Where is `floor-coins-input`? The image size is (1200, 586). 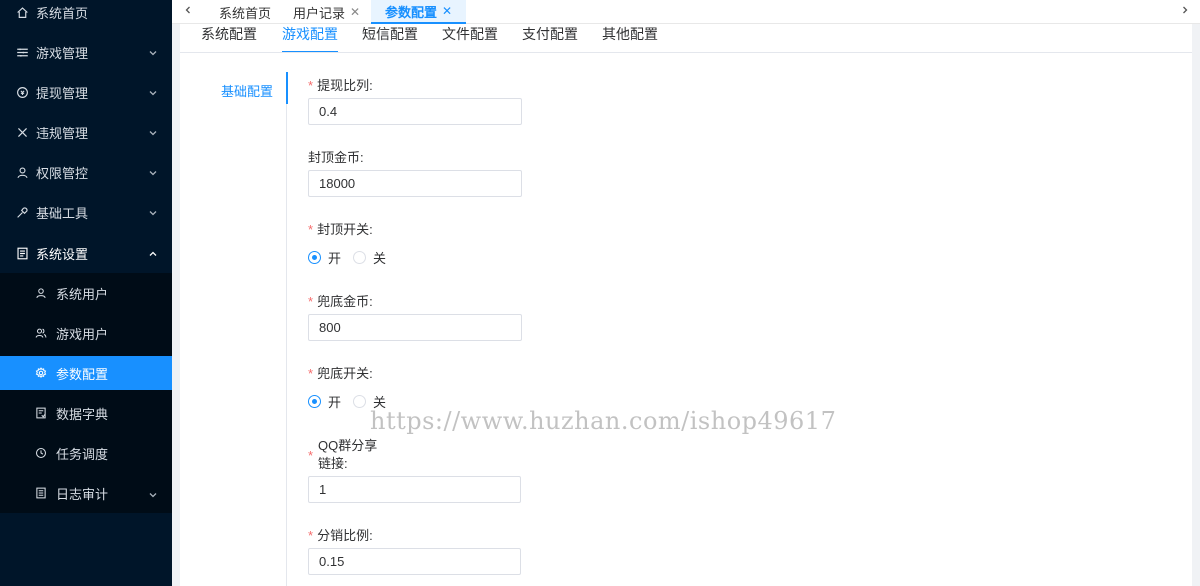
floor-coins-input is located at coordinates (415, 327).